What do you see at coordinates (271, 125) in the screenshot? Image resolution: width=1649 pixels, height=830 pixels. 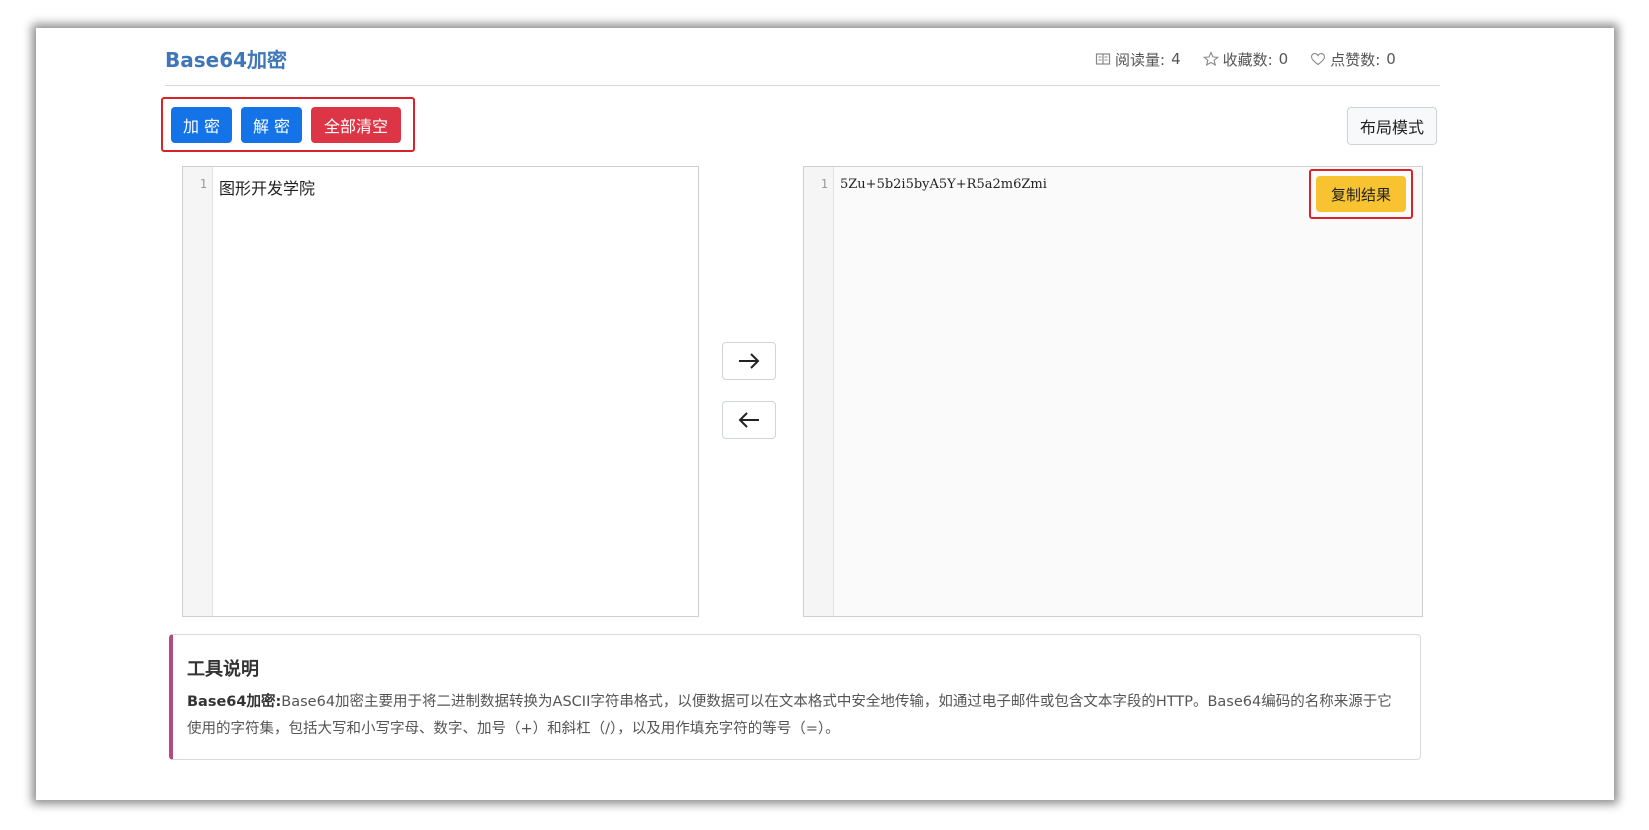 I see `decode-button: 解 密` at bounding box center [271, 125].